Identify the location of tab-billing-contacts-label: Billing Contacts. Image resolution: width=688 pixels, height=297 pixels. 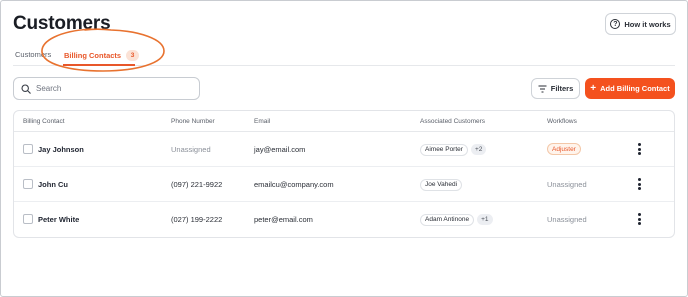
(93, 55).